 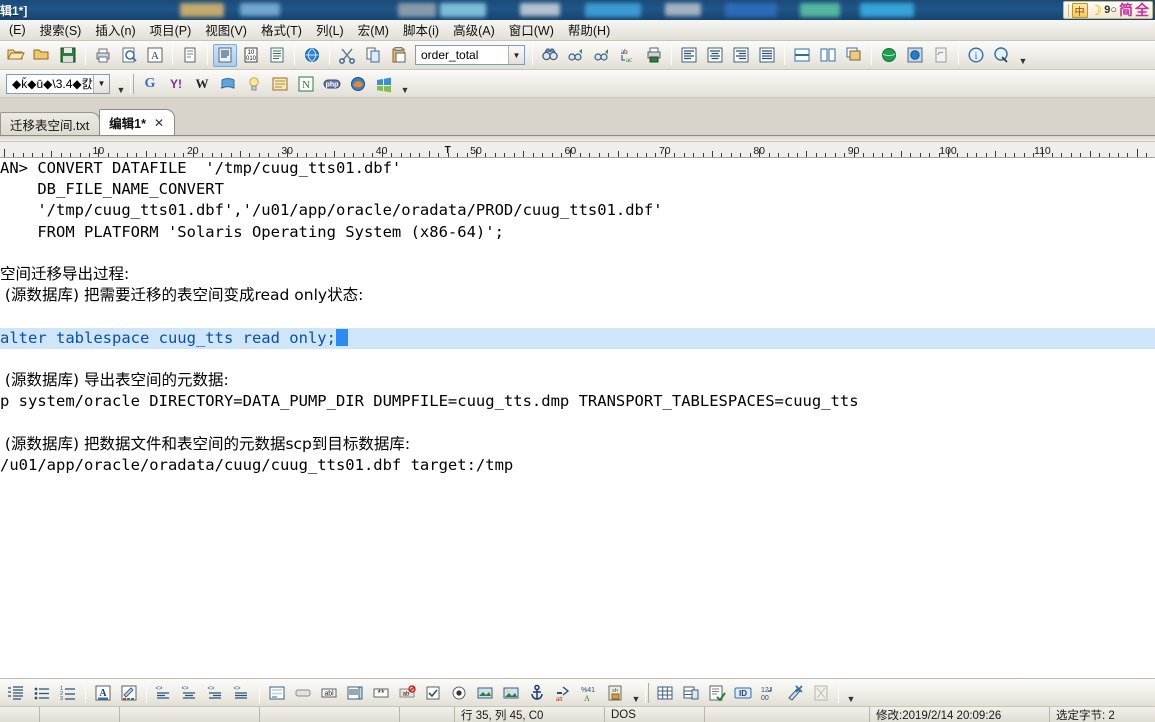 I want to click on editor-line: alter tablespace cuug_tts read only;, so click(x=577, y=338).